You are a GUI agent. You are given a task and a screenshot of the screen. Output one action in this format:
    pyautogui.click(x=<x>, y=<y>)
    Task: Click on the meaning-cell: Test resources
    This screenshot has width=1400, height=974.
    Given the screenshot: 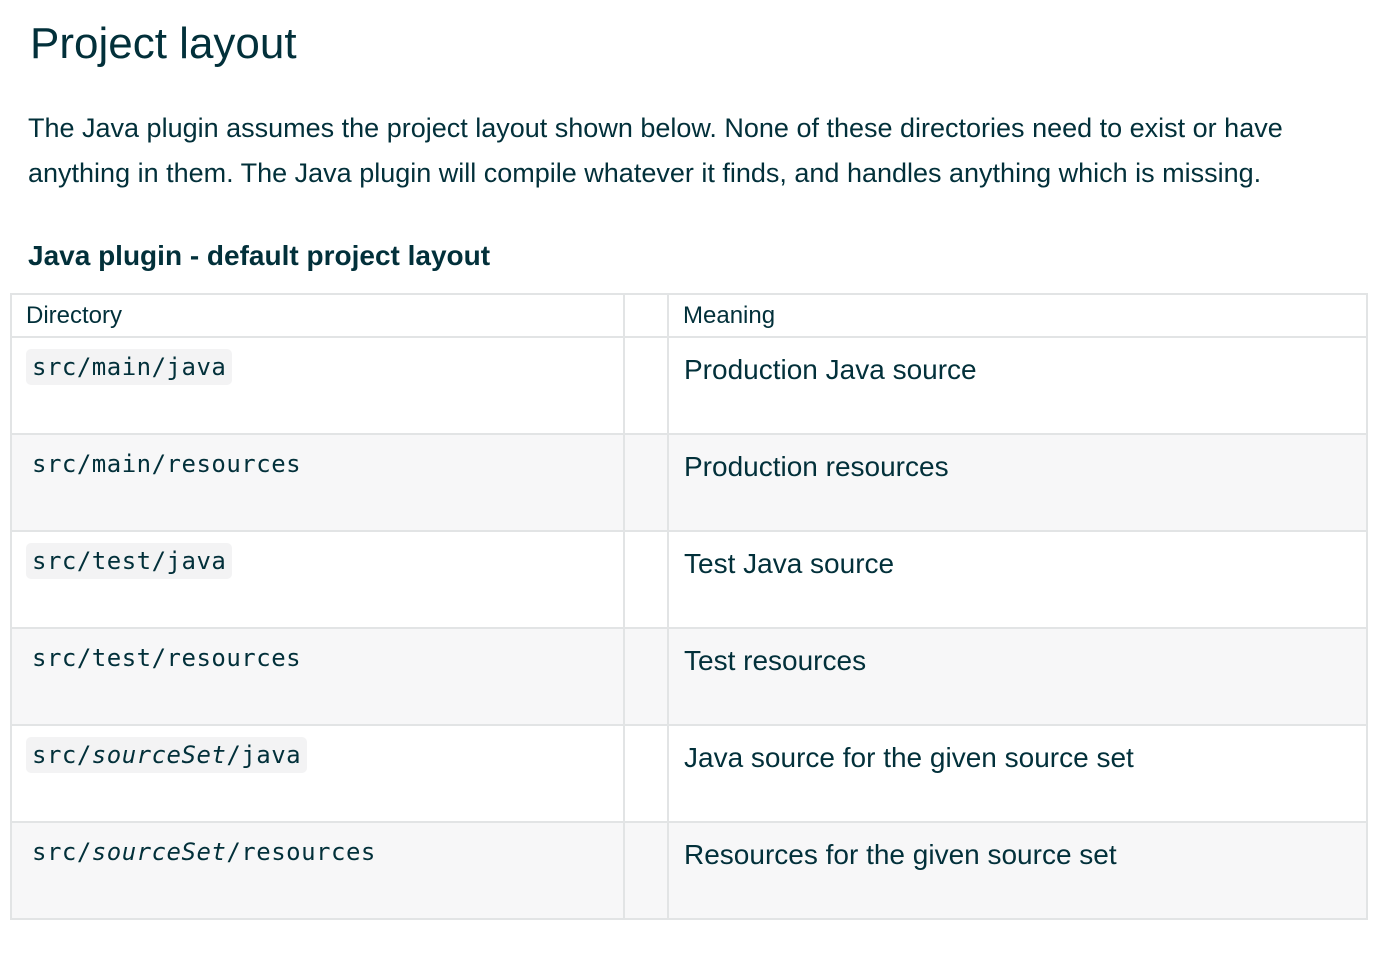 What is the action you would take?
    pyautogui.click(x=1017, y=676)
    